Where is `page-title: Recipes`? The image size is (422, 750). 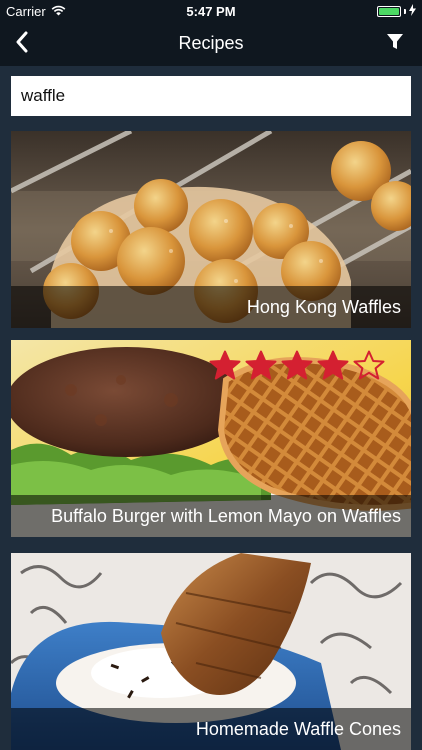
page-title: Recipes is located at coordinates (211, 43).